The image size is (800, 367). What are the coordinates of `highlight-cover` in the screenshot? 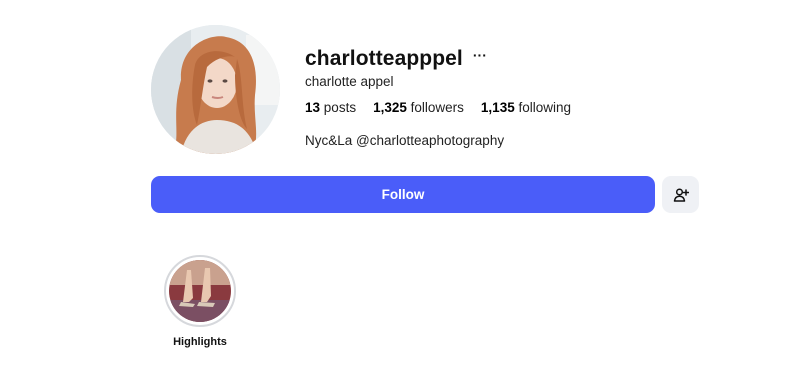 It's located at (200, 291).